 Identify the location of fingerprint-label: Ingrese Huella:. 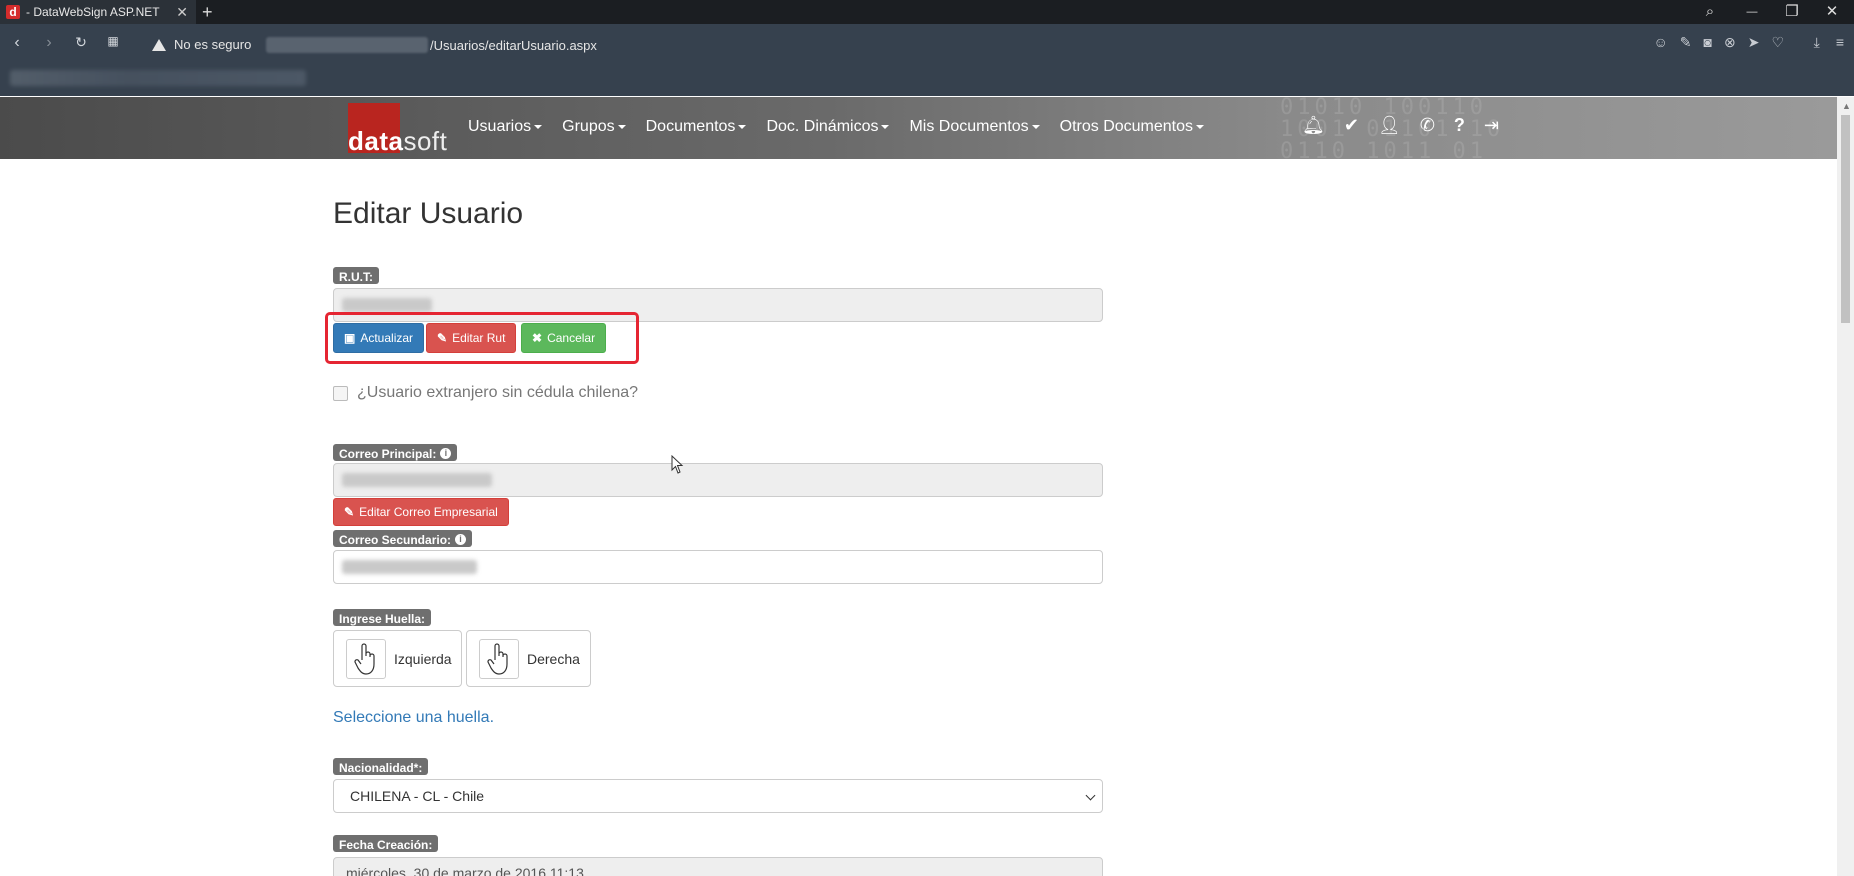
(382, 617).